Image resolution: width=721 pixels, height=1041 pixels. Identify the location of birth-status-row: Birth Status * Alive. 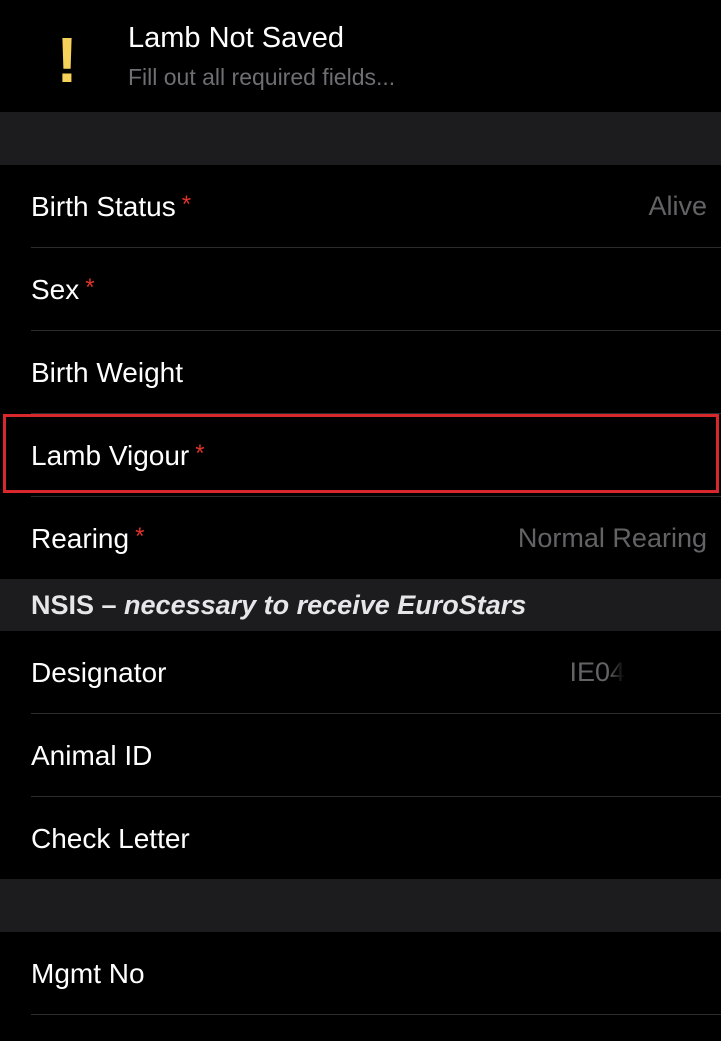
(360, 206).